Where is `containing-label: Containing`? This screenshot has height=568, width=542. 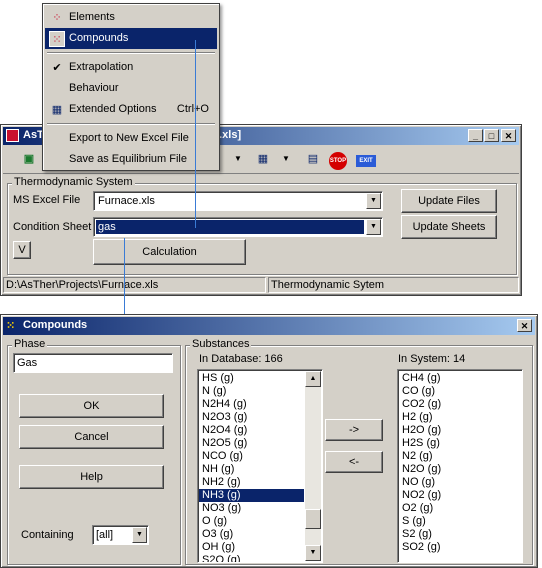 containing-label: Containing is located at coordinates (47, 535).